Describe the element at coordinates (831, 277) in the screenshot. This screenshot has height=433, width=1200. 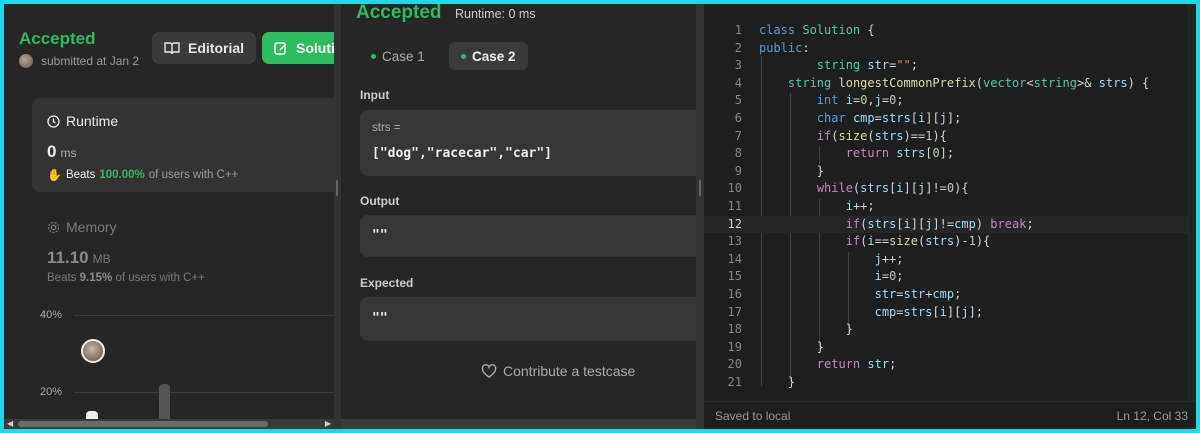
I see `code-text: i=0;` at that location.